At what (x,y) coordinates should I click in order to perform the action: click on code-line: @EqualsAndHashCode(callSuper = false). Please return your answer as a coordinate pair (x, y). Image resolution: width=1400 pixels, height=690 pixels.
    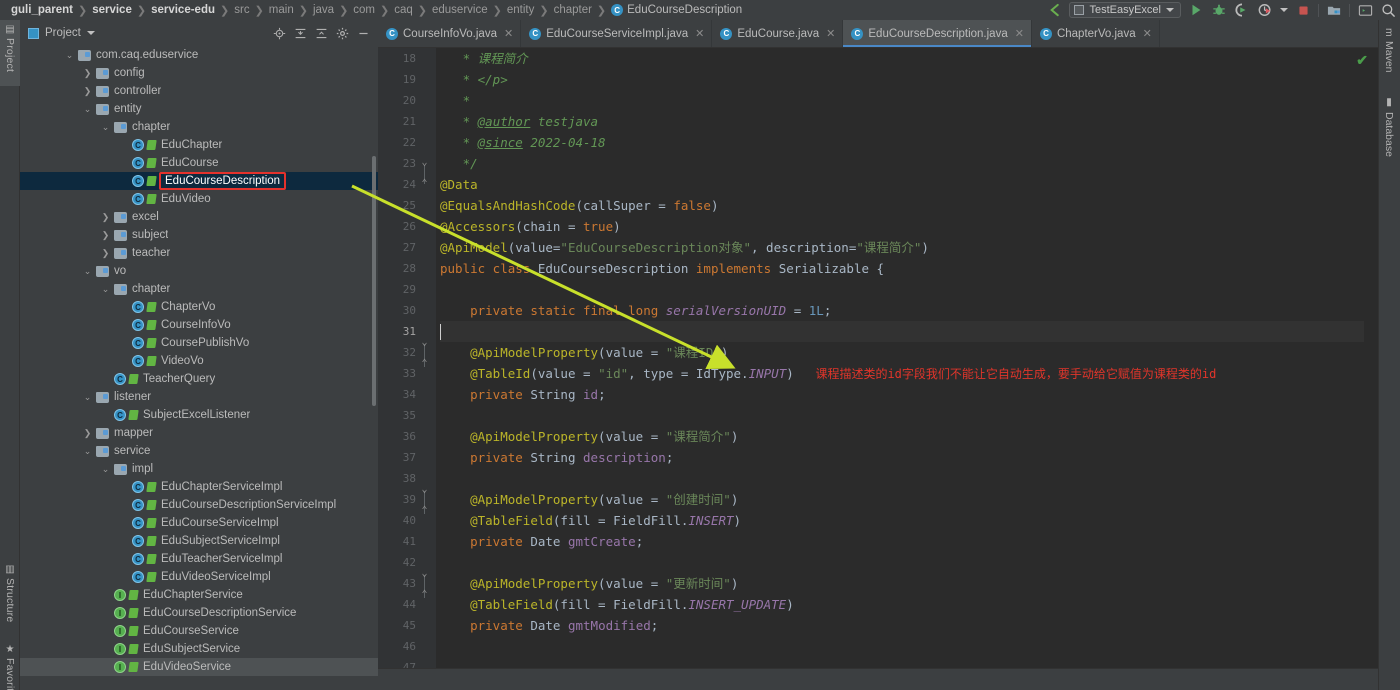
    Looking at the image, I should click on (909, 205).